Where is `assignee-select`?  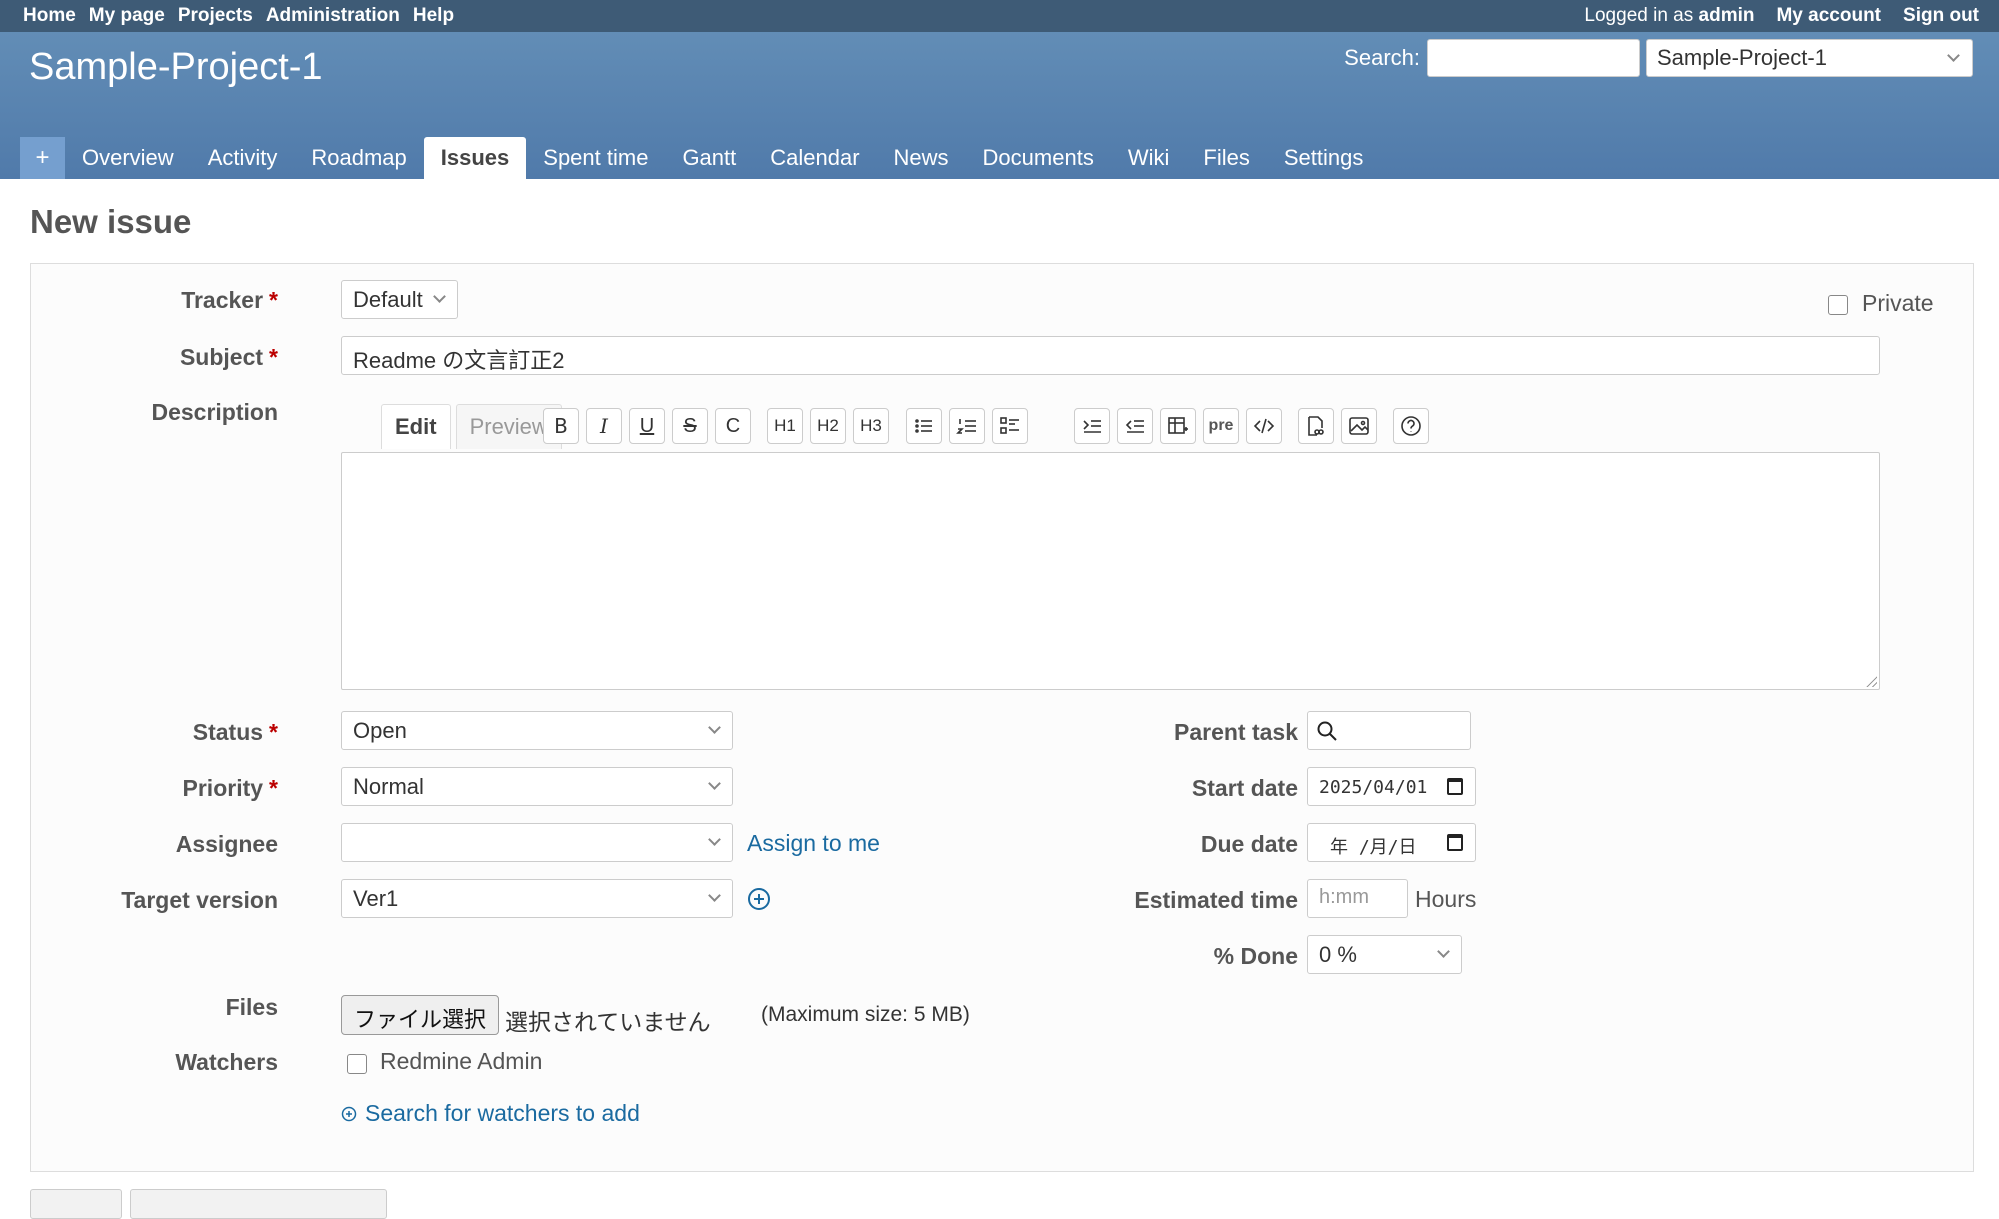
assignee-select is located at coordinates (537, 842).